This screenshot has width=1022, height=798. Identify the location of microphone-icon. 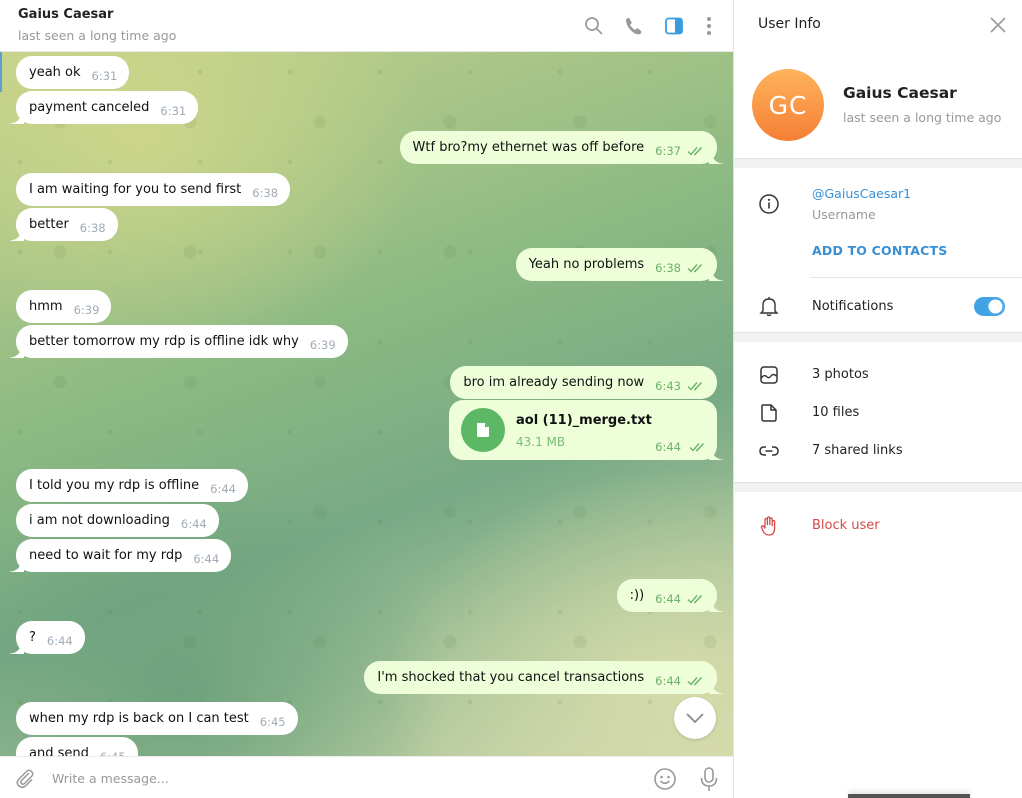
(709, 779).